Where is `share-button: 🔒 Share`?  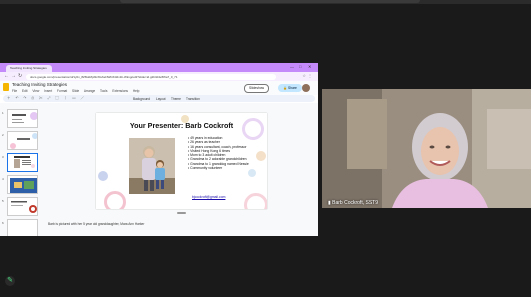
share-button: 🔒 Share is located at coordinates (290, 88).